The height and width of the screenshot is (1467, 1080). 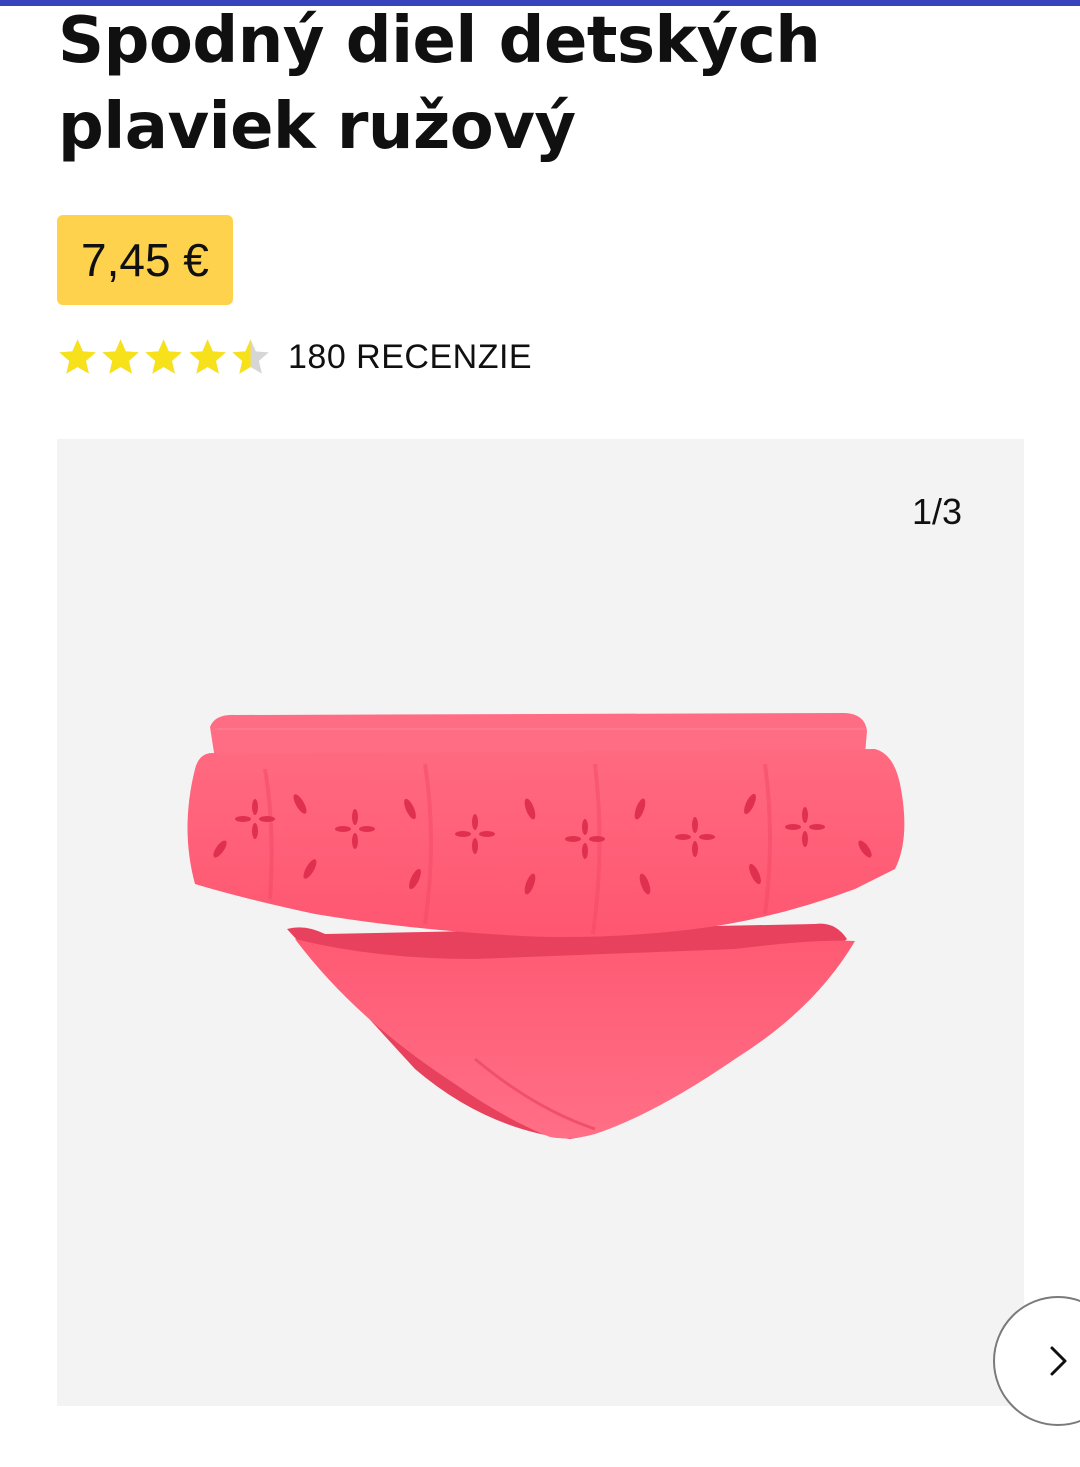 I want to click on price-badge: 7,45 €, so click(x=145, y=260).